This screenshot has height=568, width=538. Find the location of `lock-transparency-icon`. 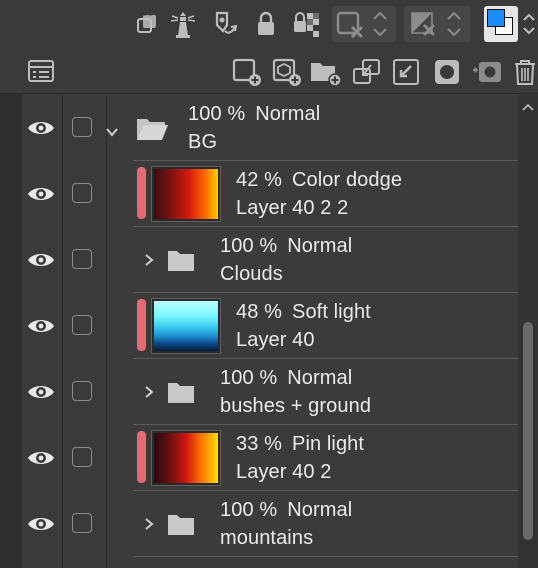

lock-transparency-icon is located at coordinates (307, 24).